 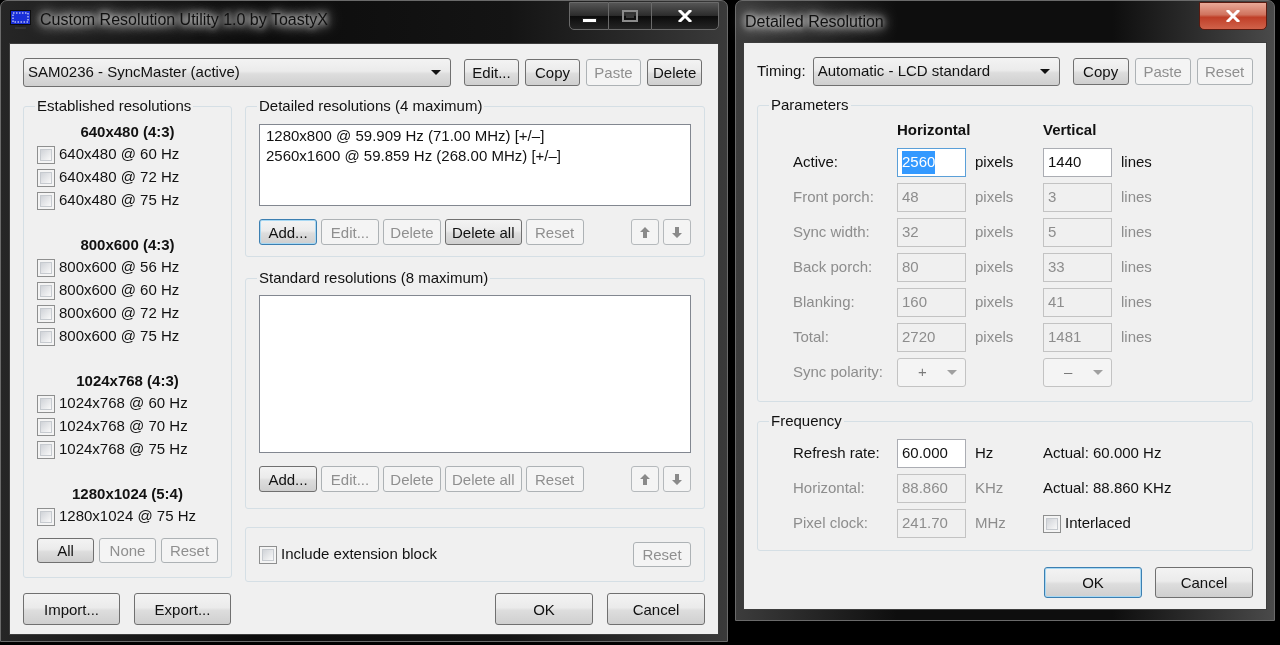 What do you see at coordinates (833, 197) in the screenshot?
I see `field-label: Front porch:` at bounding box center [833, 197].